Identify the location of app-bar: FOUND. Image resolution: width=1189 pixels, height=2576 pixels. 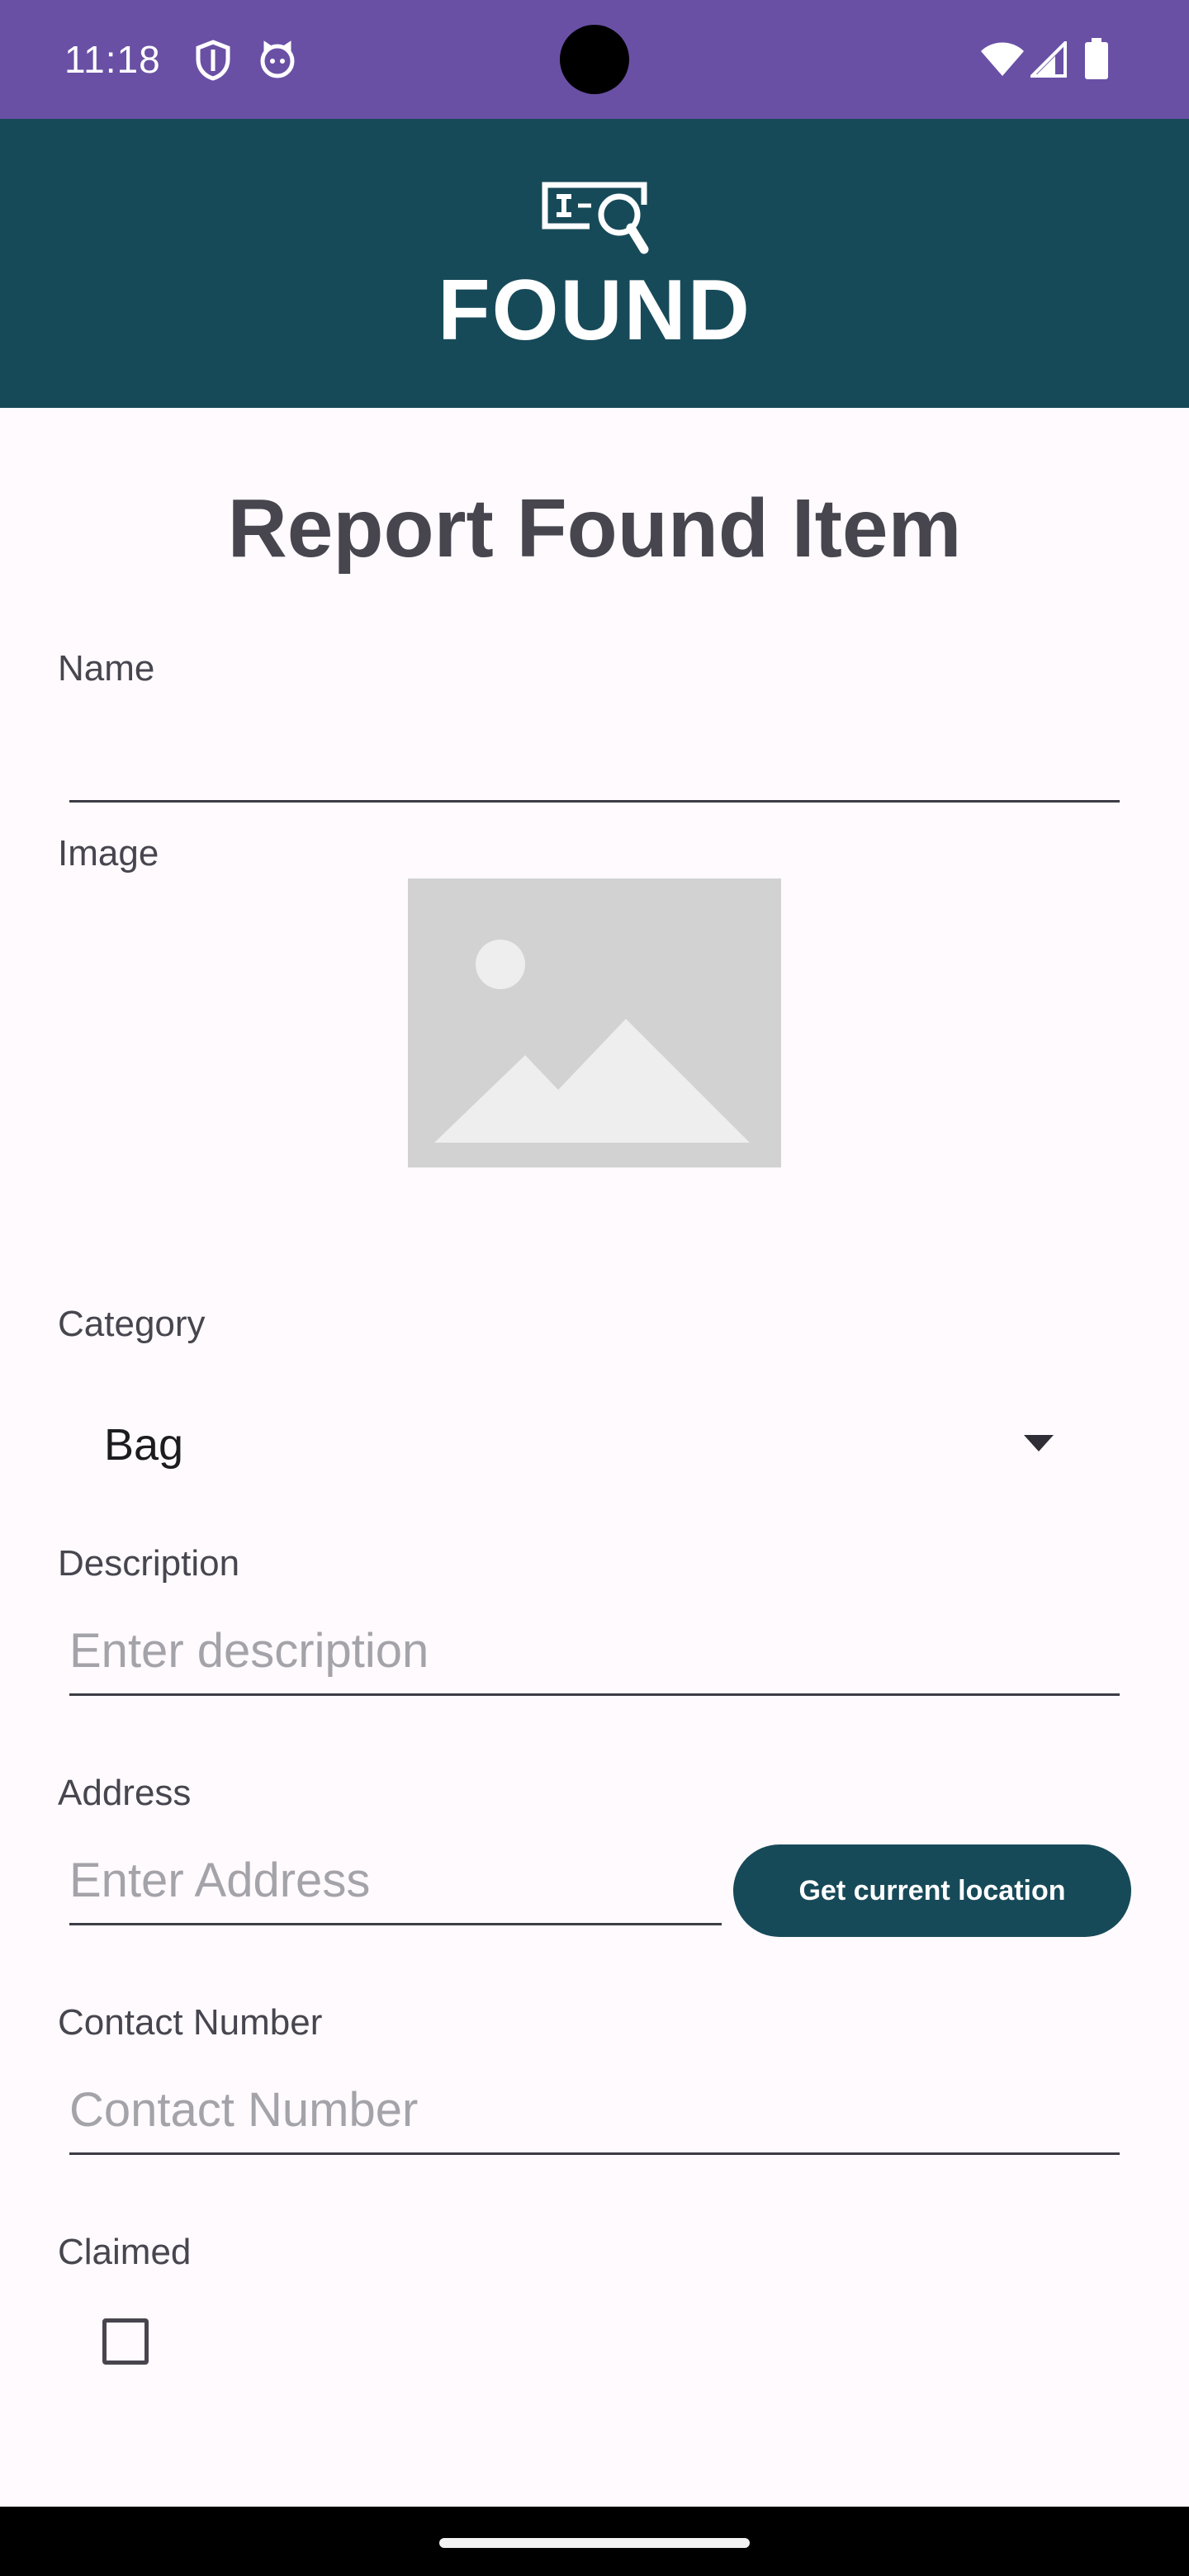
(594, 263).